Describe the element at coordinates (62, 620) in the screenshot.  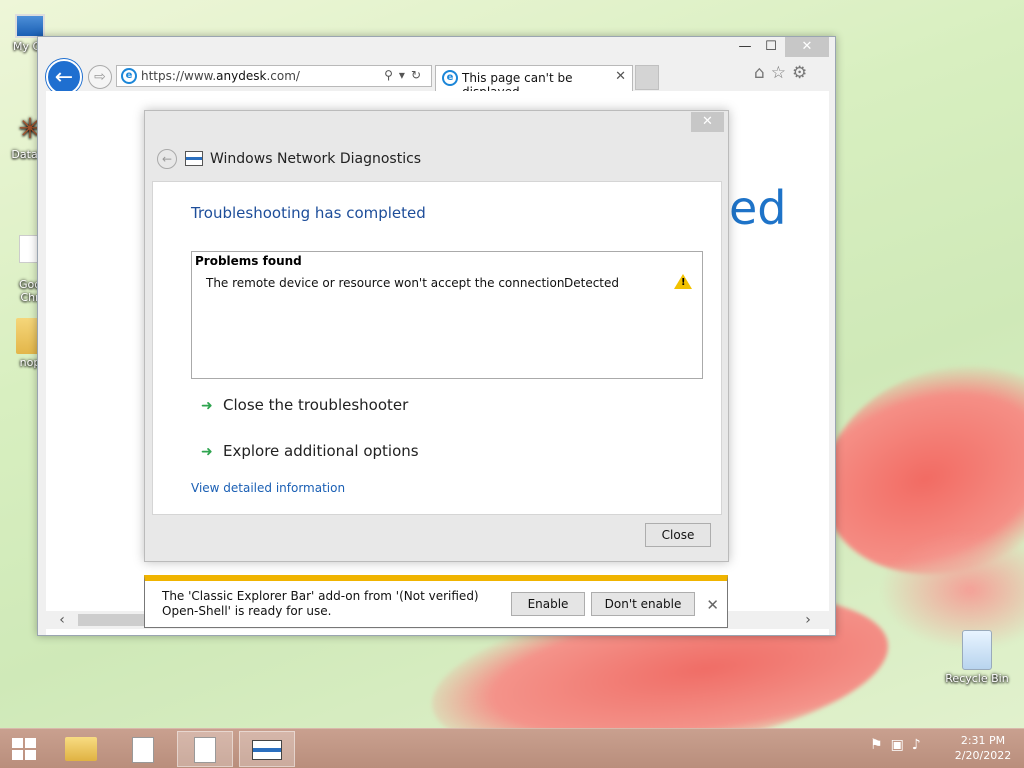
I see `scroll-left-icon: ‹` at that location.